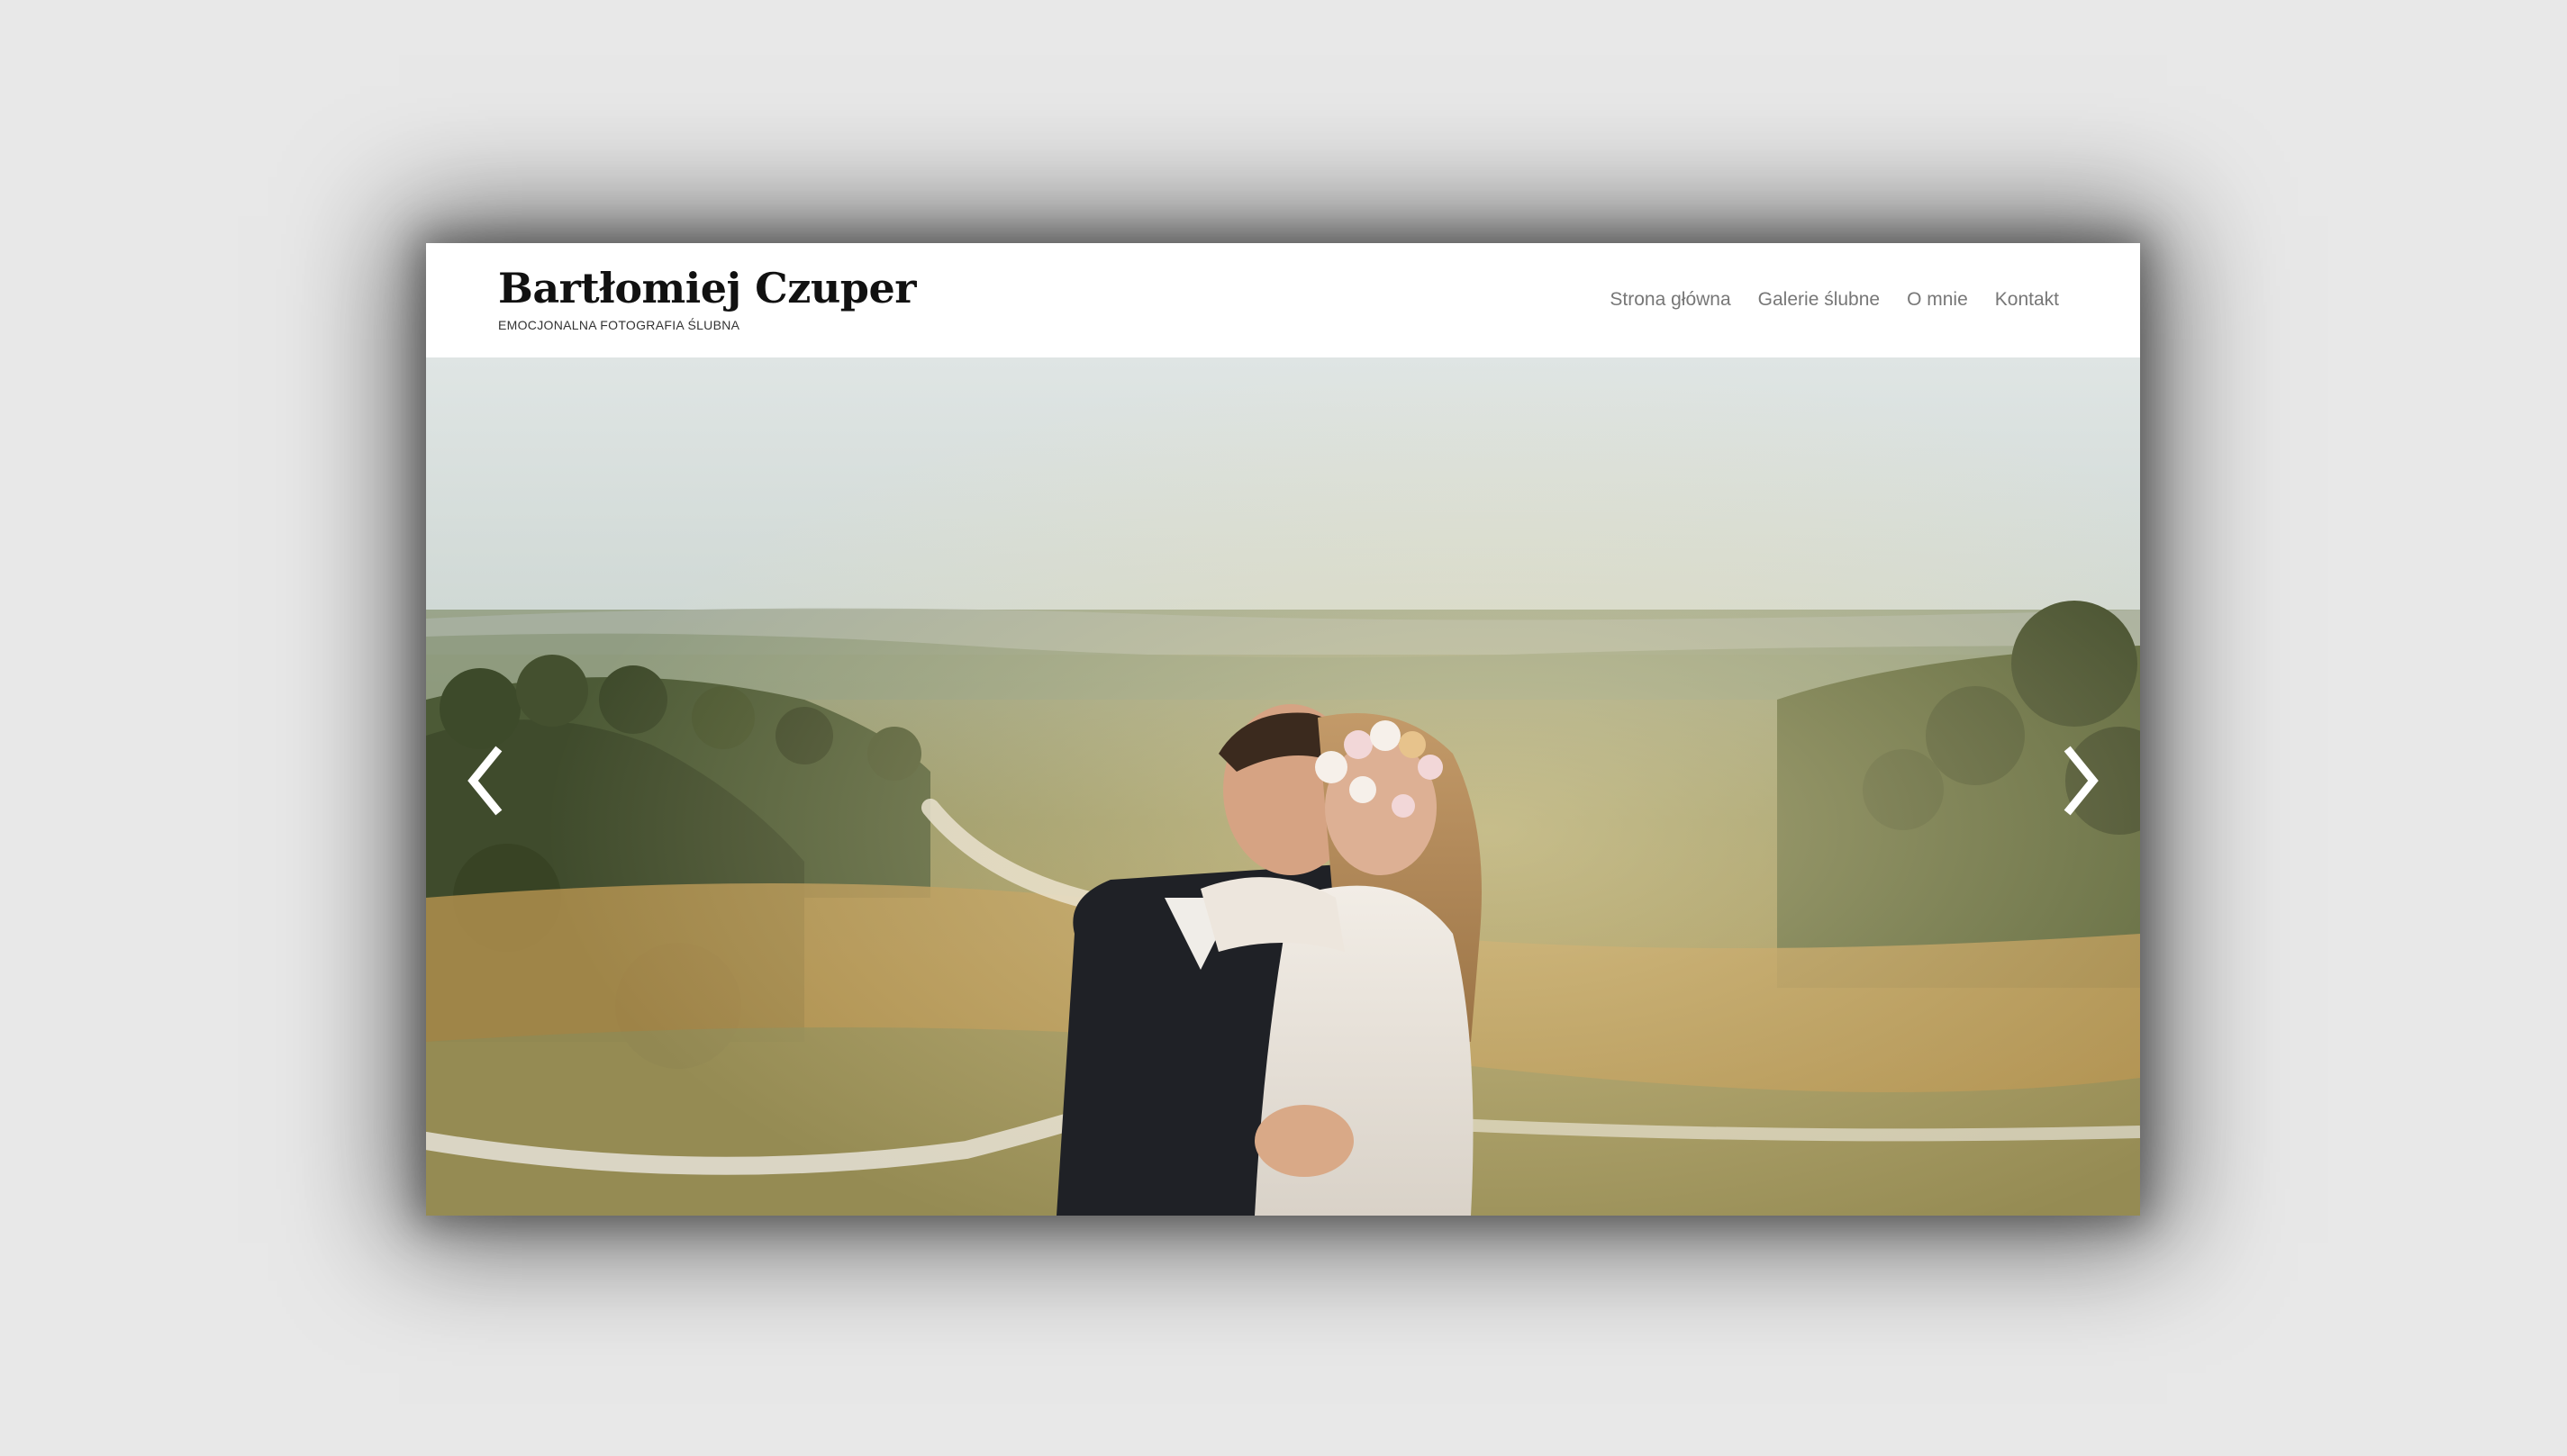 The width and height of the screenshot is (2567, 1456). I want to click on site-title: Bartłomiej Czuper, so click(707, 288).